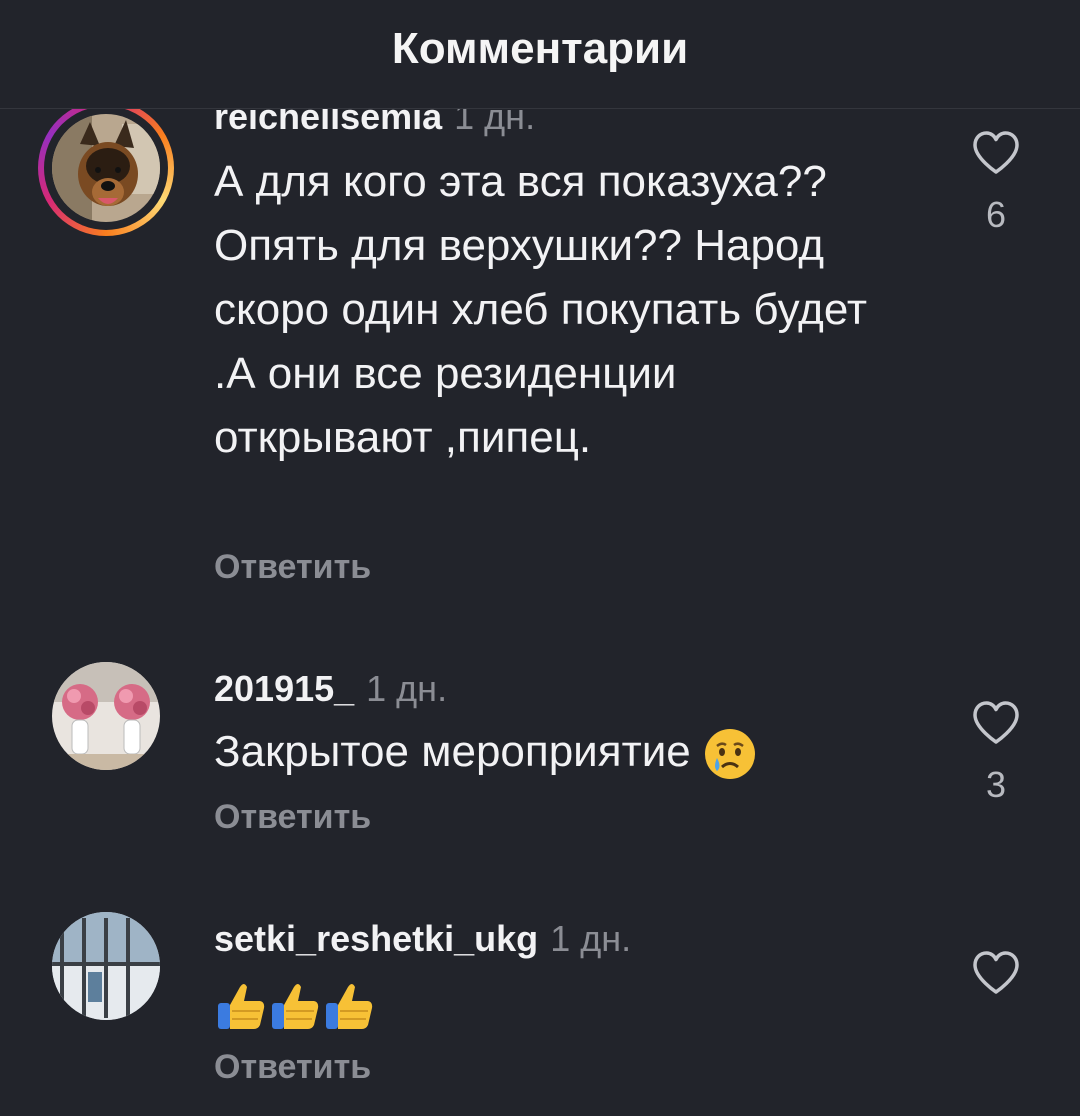  What do you see at coordinates (554, 1004) in the screenshot?
I see `comment-text` at bounding box center [554, 1004].